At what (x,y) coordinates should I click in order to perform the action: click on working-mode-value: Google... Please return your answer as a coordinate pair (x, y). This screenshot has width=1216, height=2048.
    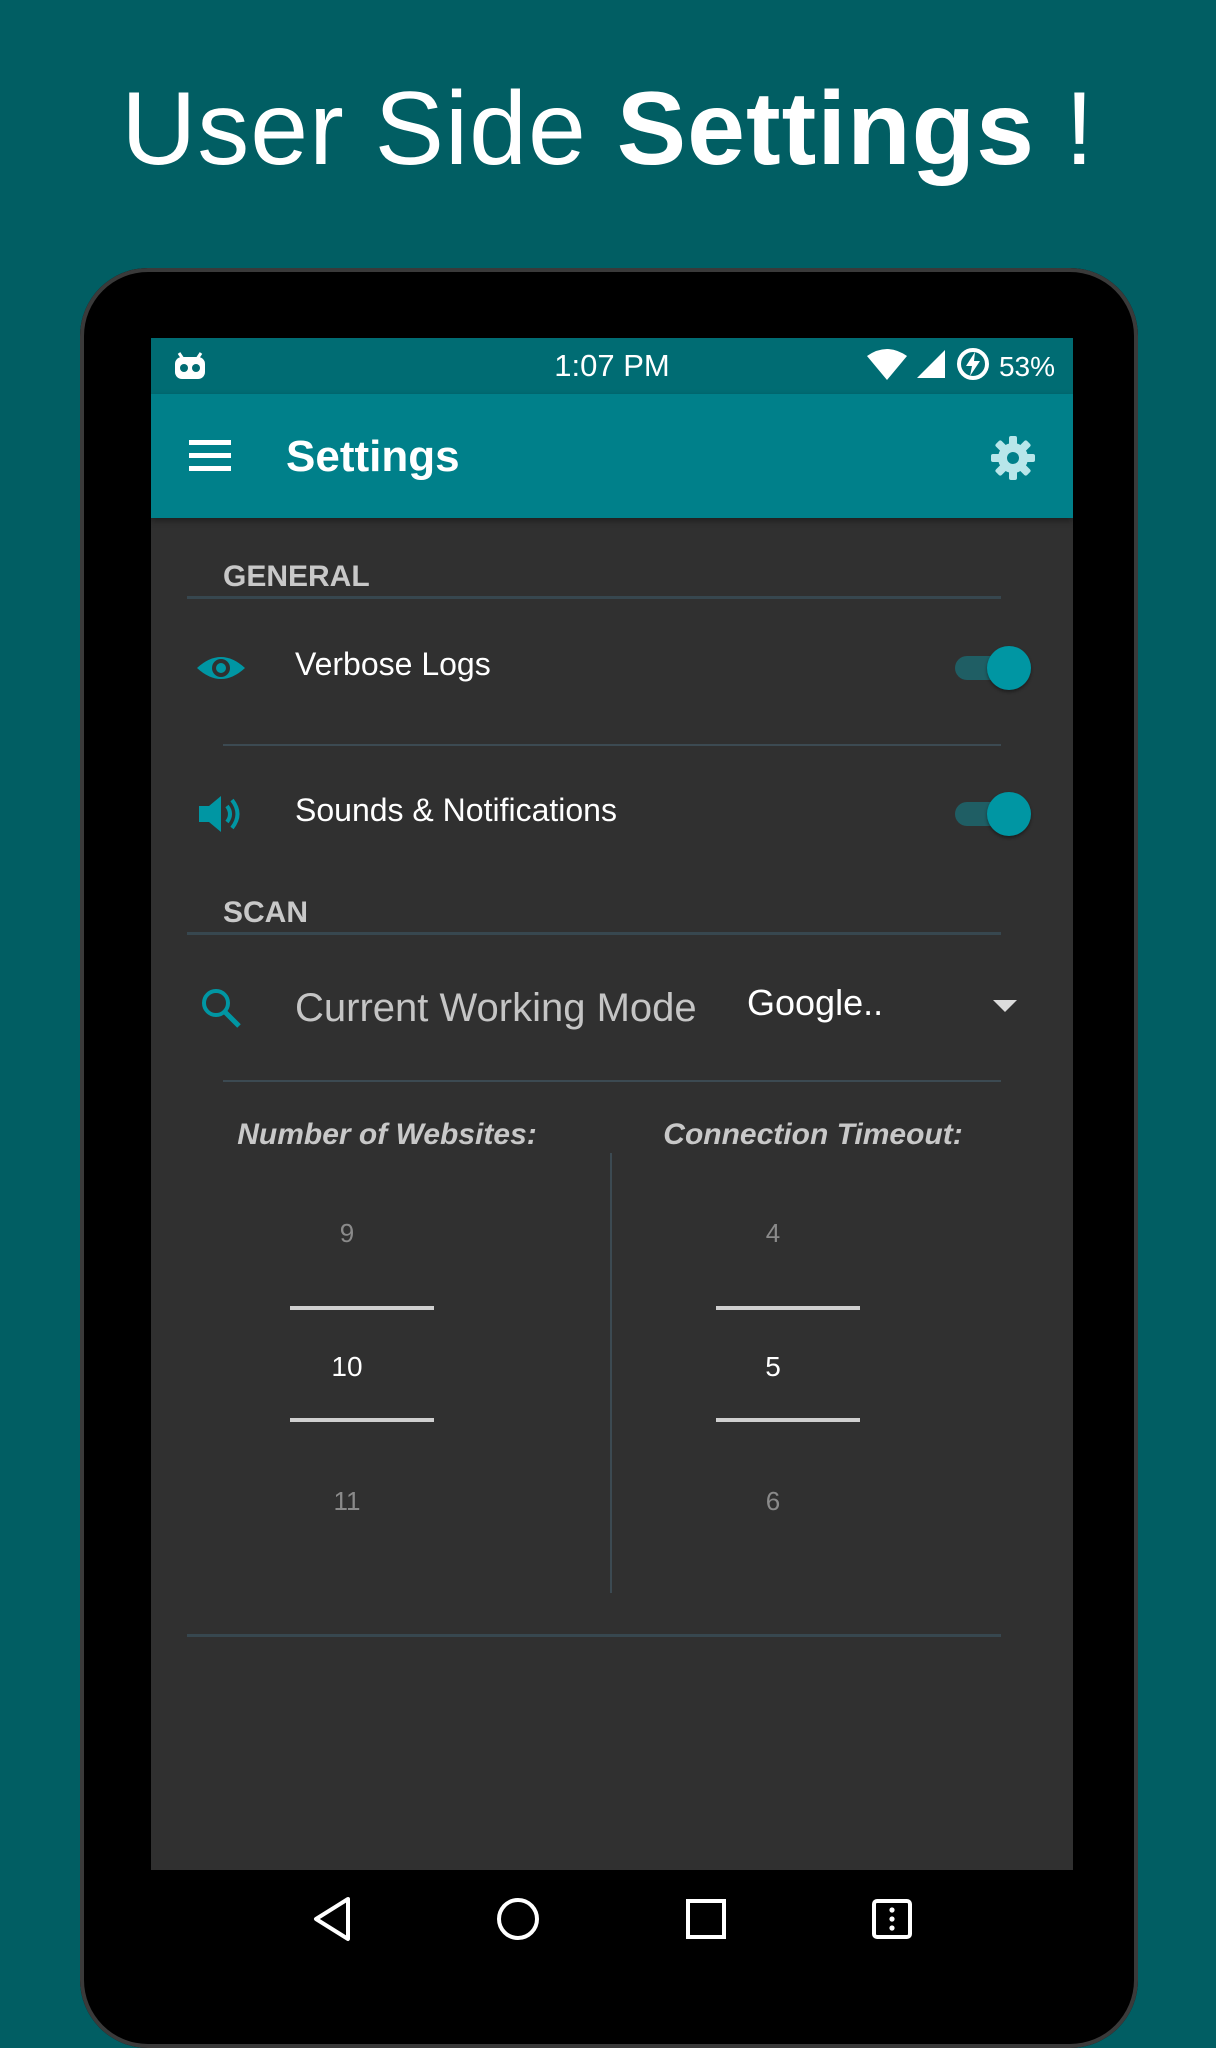
    Looking at the image, I should click on (815, 1002).